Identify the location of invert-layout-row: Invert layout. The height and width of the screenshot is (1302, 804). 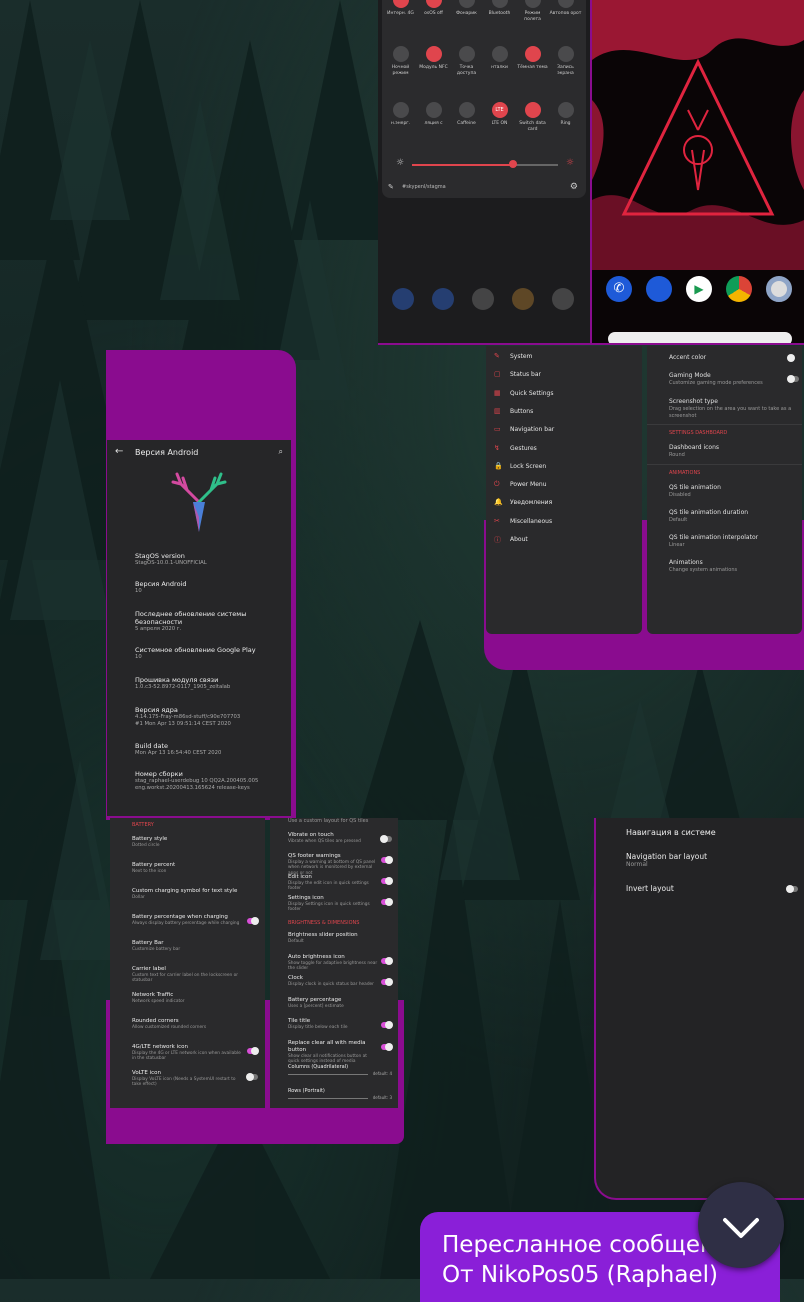
(712, 888).